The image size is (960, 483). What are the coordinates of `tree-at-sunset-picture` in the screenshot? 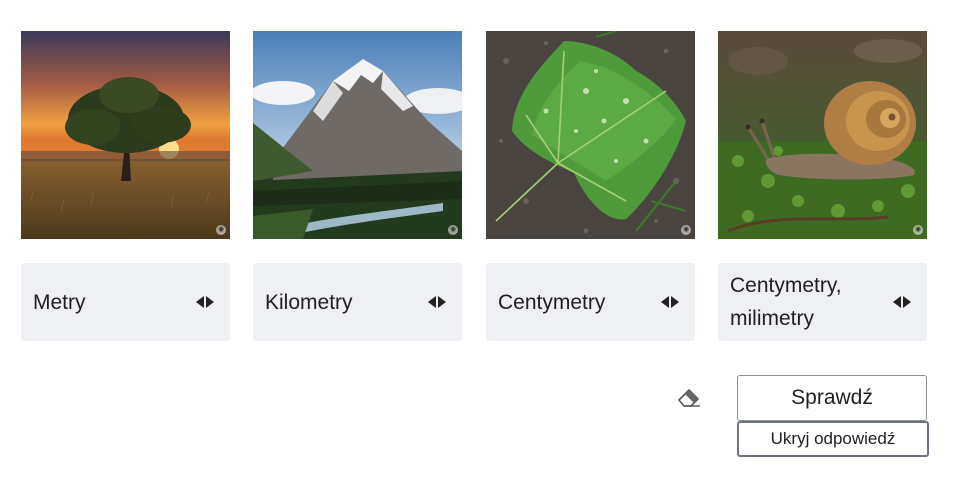 It's located at (125, 135).